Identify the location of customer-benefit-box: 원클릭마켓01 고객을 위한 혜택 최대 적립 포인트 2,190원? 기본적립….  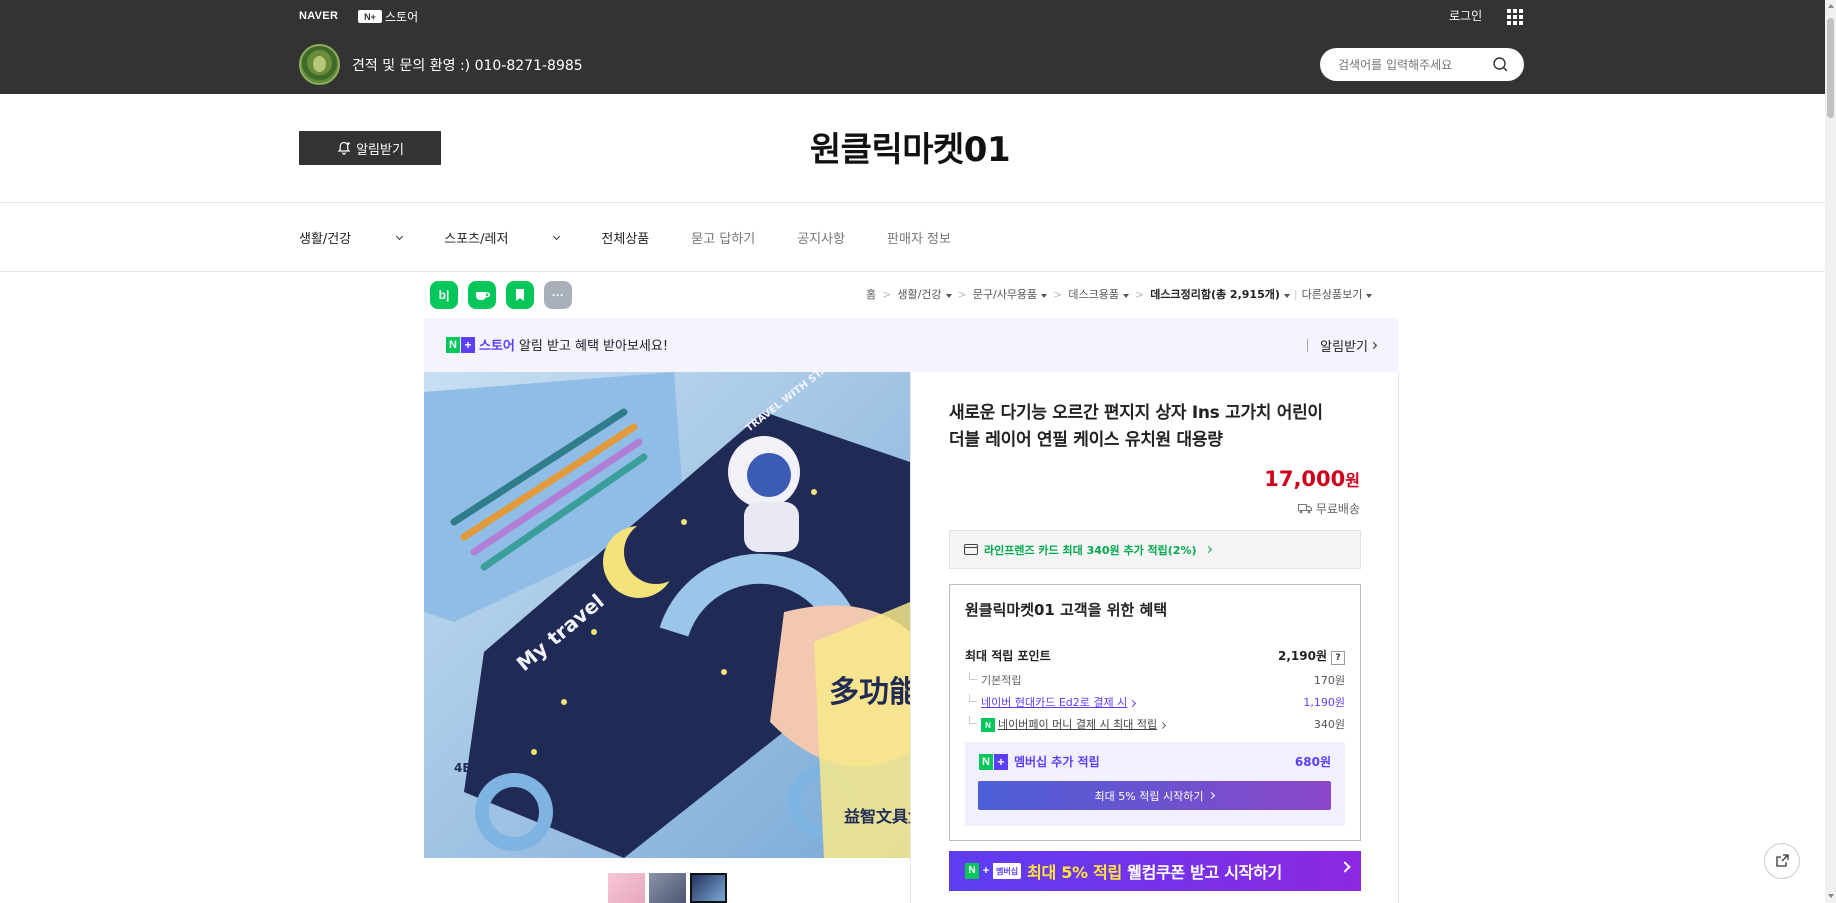
(1155, 712).